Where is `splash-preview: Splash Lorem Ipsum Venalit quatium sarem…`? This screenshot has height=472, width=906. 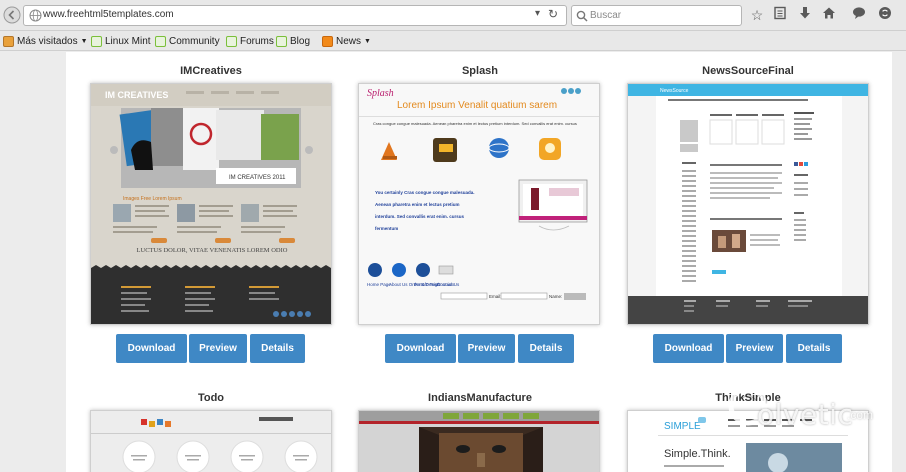
splash-preview: Splash Lorem Ipsum Venalit quatium sarem… is located at coordinates (479, 204).